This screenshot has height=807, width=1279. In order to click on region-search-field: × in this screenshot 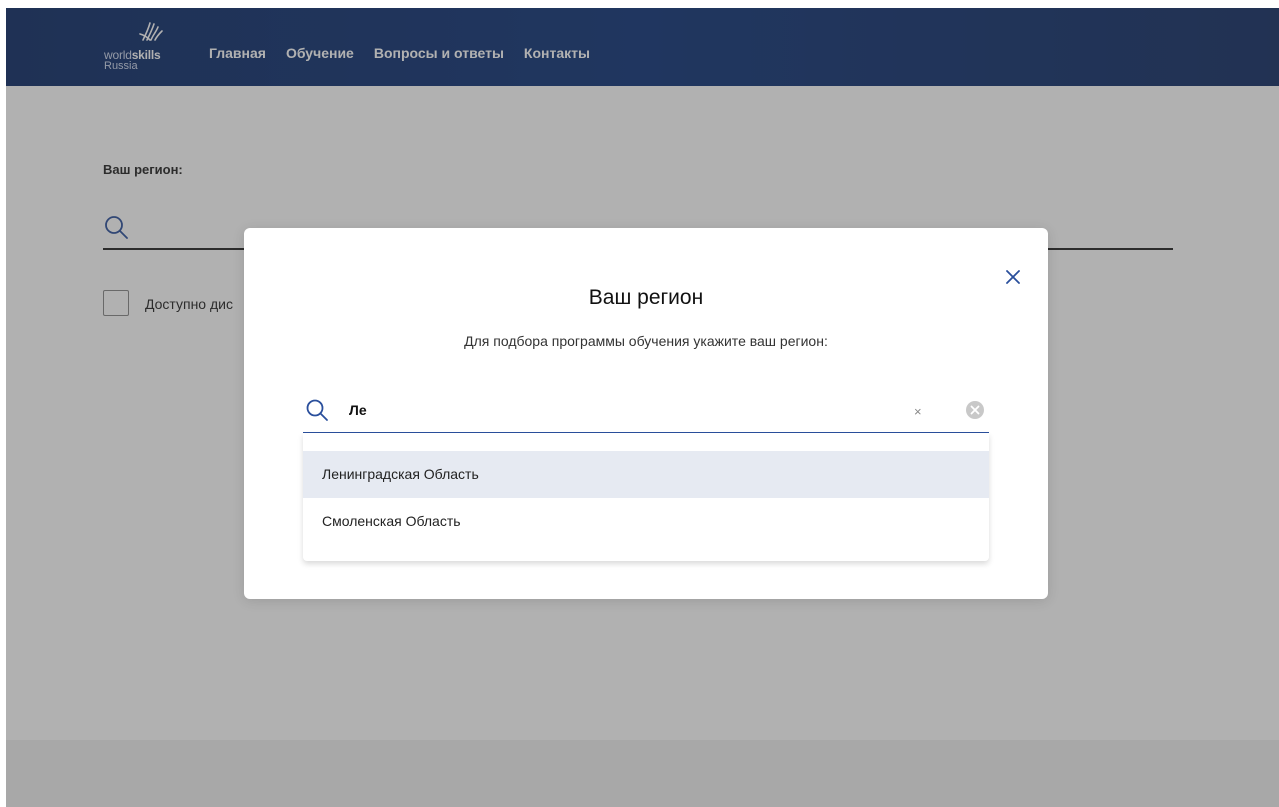, I will do `click(646, 414)`.